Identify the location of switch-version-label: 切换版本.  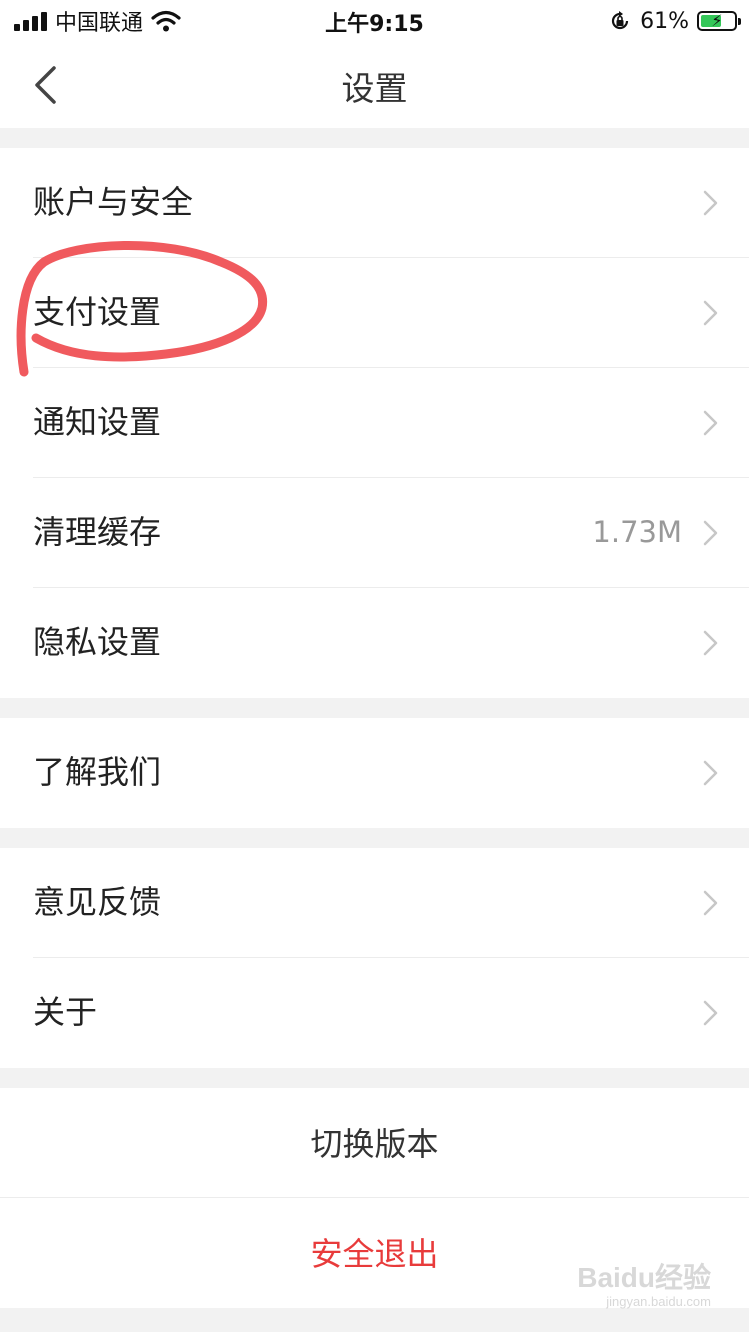
(374, 1144).